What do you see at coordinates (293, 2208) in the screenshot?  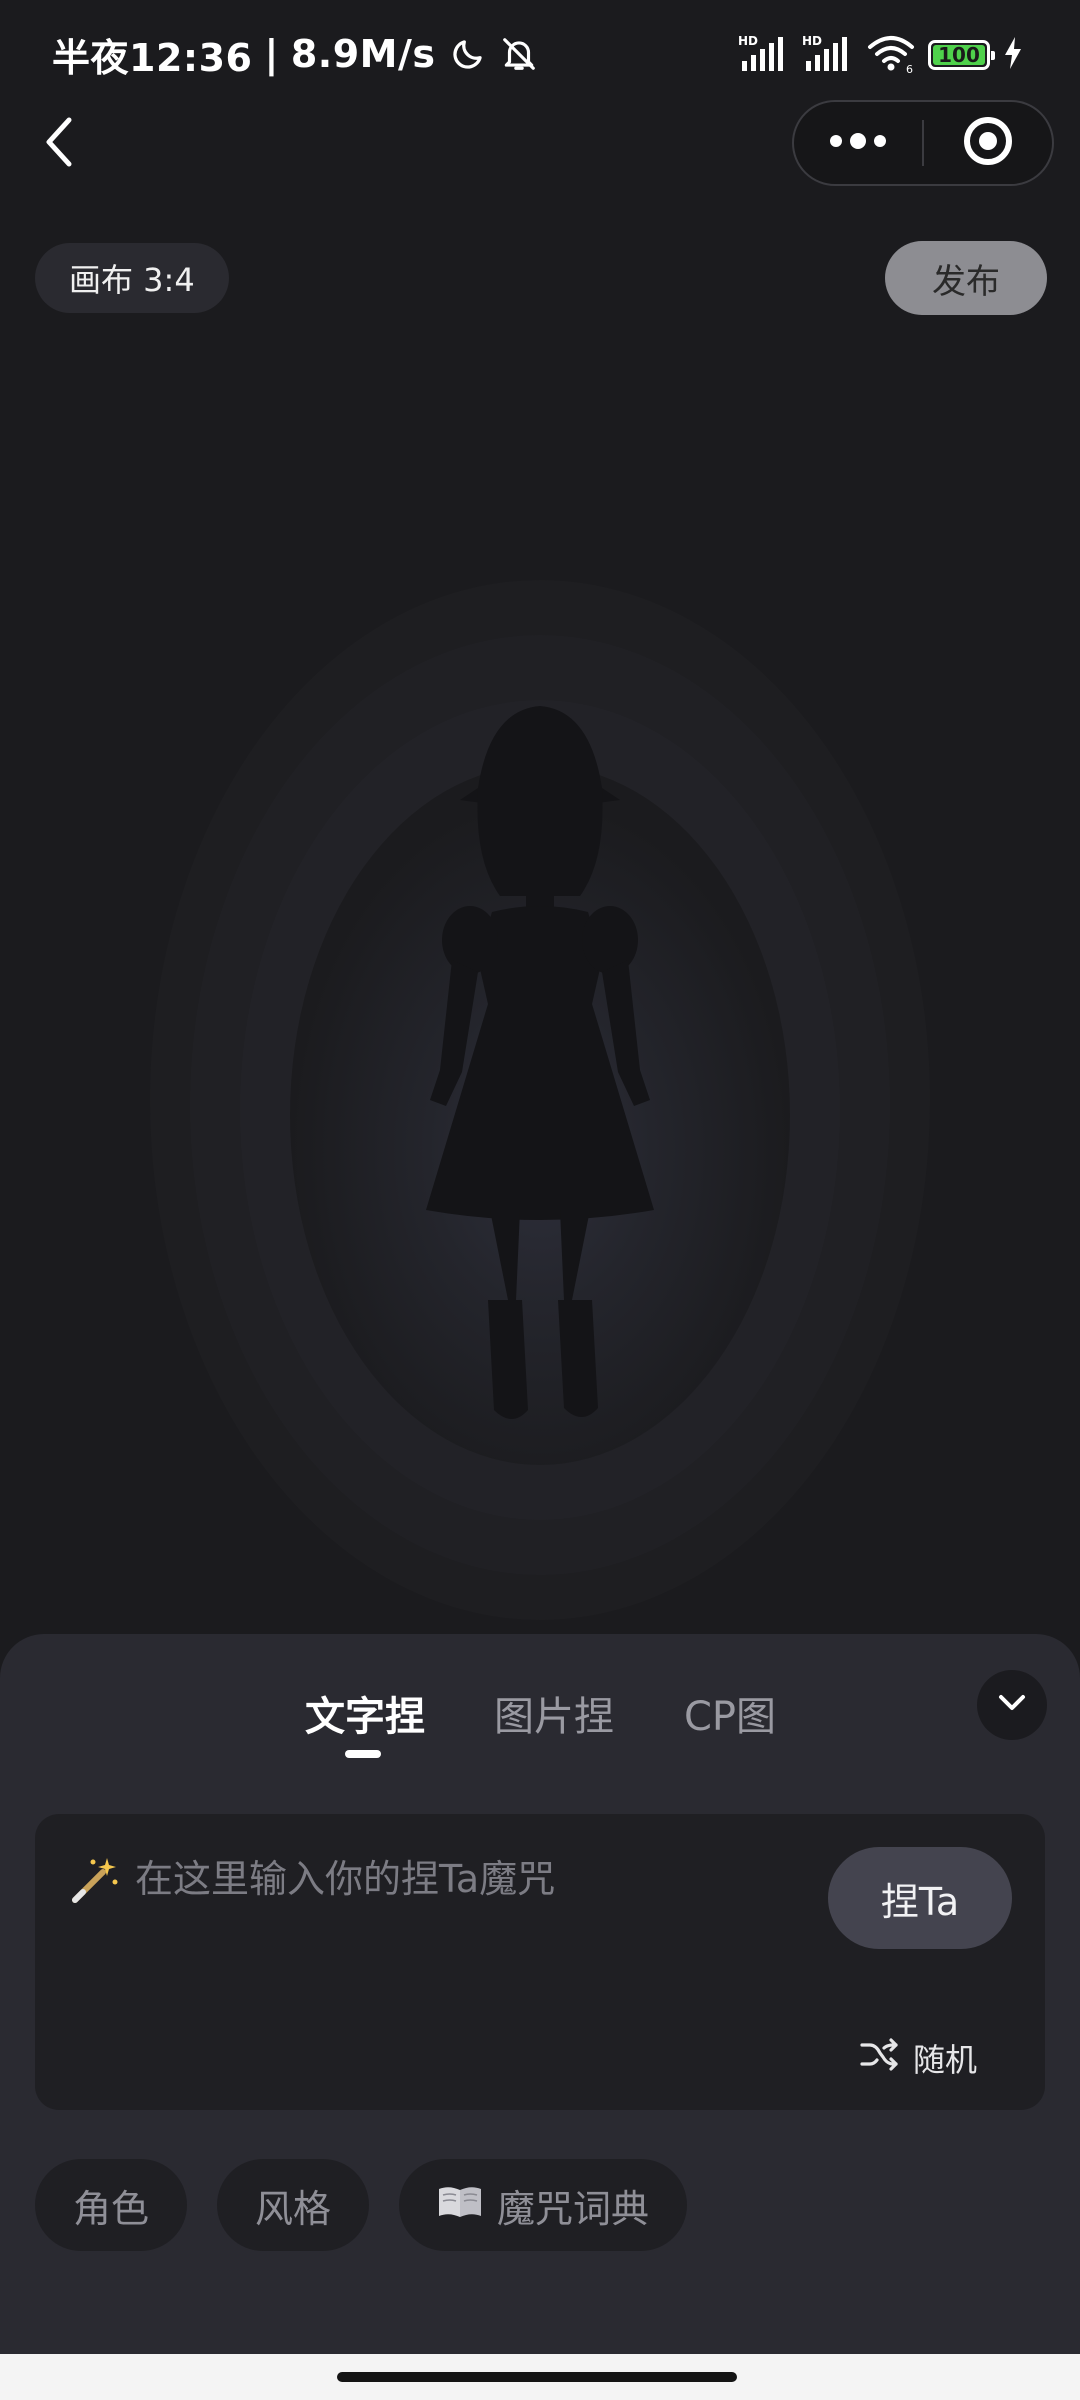 I see `chip-style-label: 风格` at bounding box center [293, 2208].